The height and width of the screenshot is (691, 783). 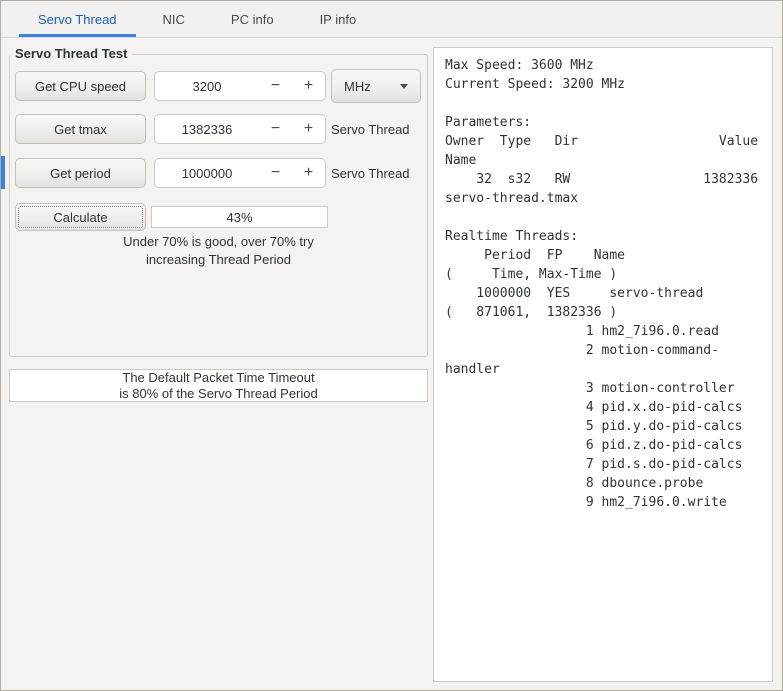 I want to click on get-period-button: Get period, so click(x=80, y=173).